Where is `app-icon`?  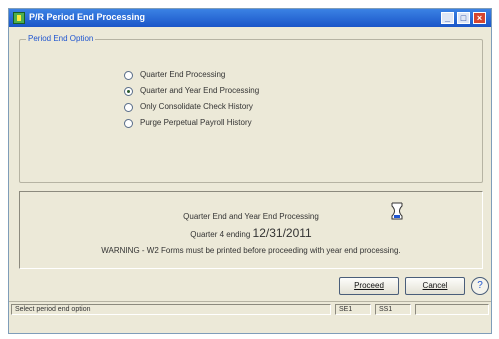
app-icon is located at coordinates (19, 18).